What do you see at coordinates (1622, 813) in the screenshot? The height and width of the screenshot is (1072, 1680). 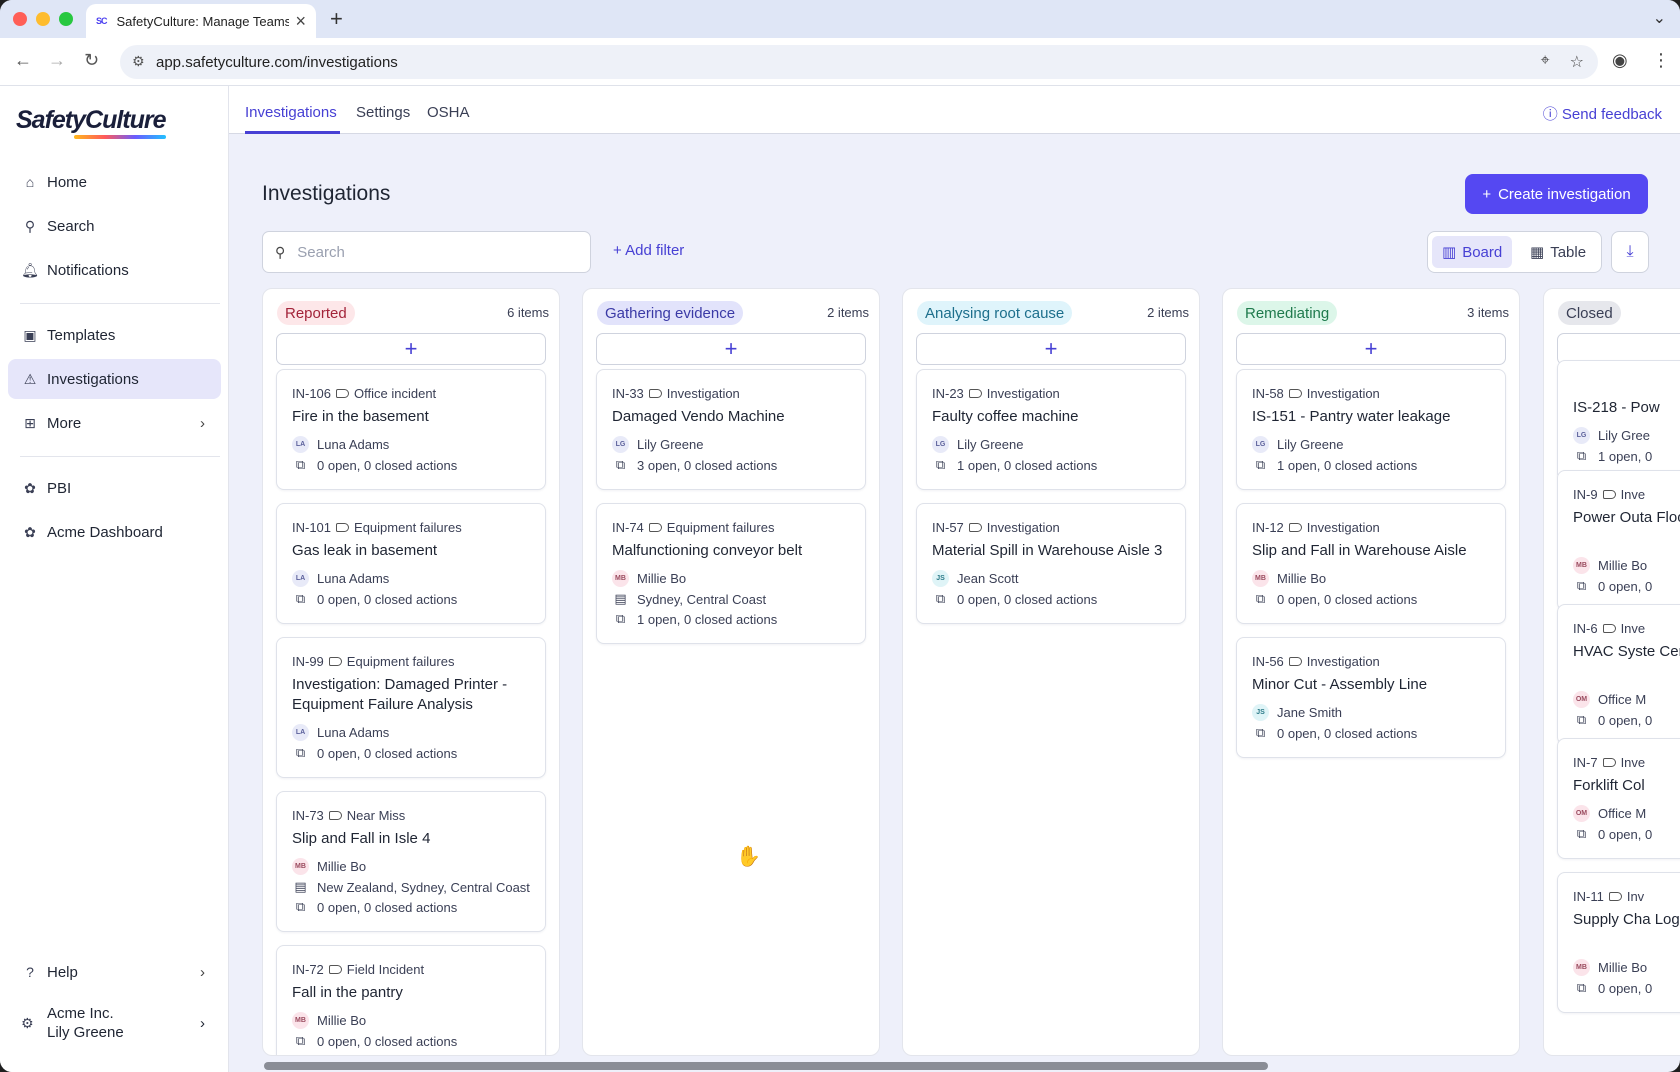 I see `assignee-name: Office M` at bounding box center [1622, 813].